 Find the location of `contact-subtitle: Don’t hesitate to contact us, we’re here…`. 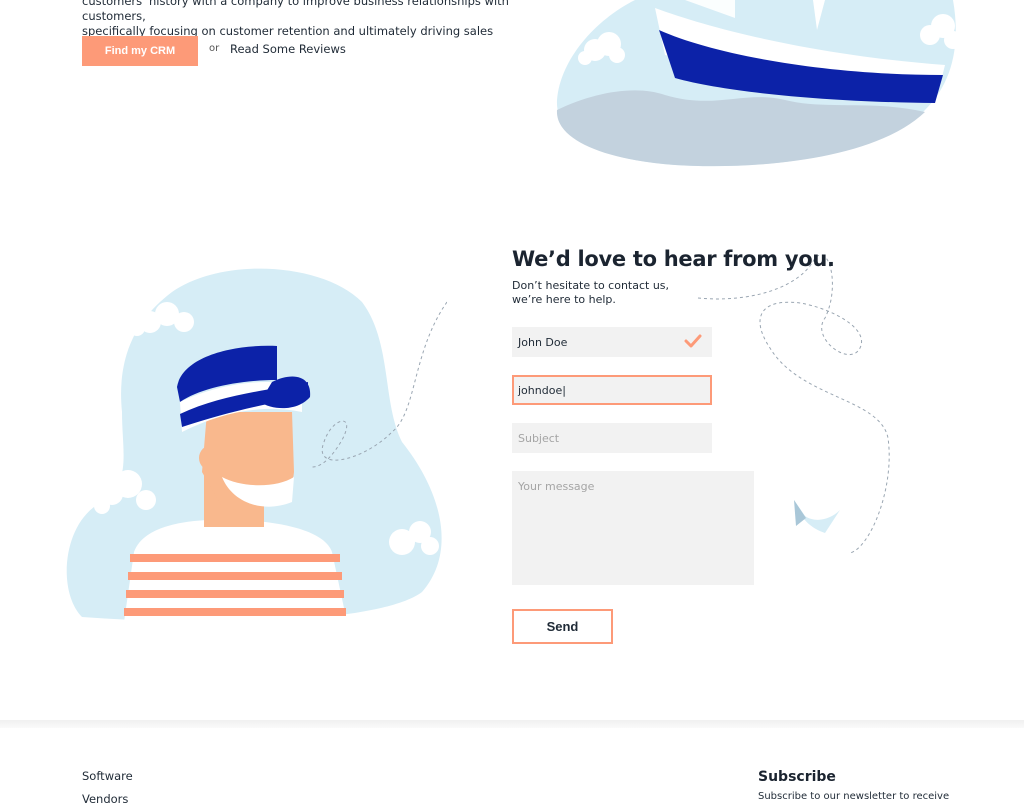

contact-subtitle: Don’t hesitate to contact us, we’re here… is located at coordinates (612, 293).